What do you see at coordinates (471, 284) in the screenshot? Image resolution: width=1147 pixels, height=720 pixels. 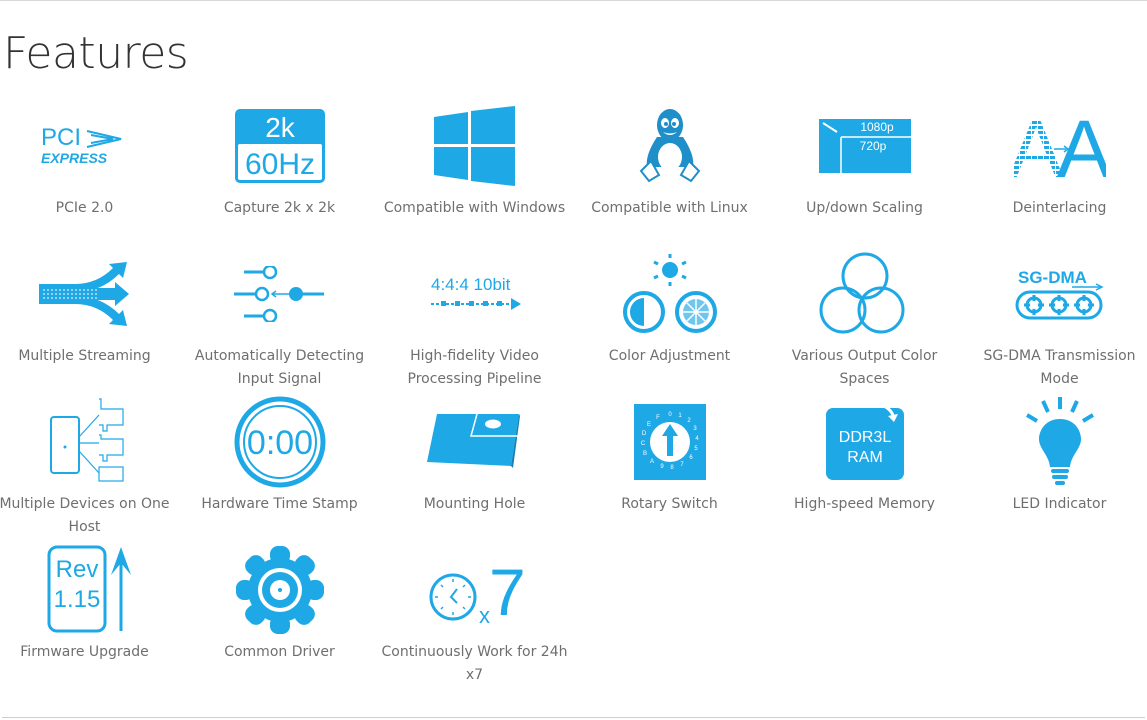 I see `pipeline-text: 4:4:4 10bit` at bounding box center [471, 284].